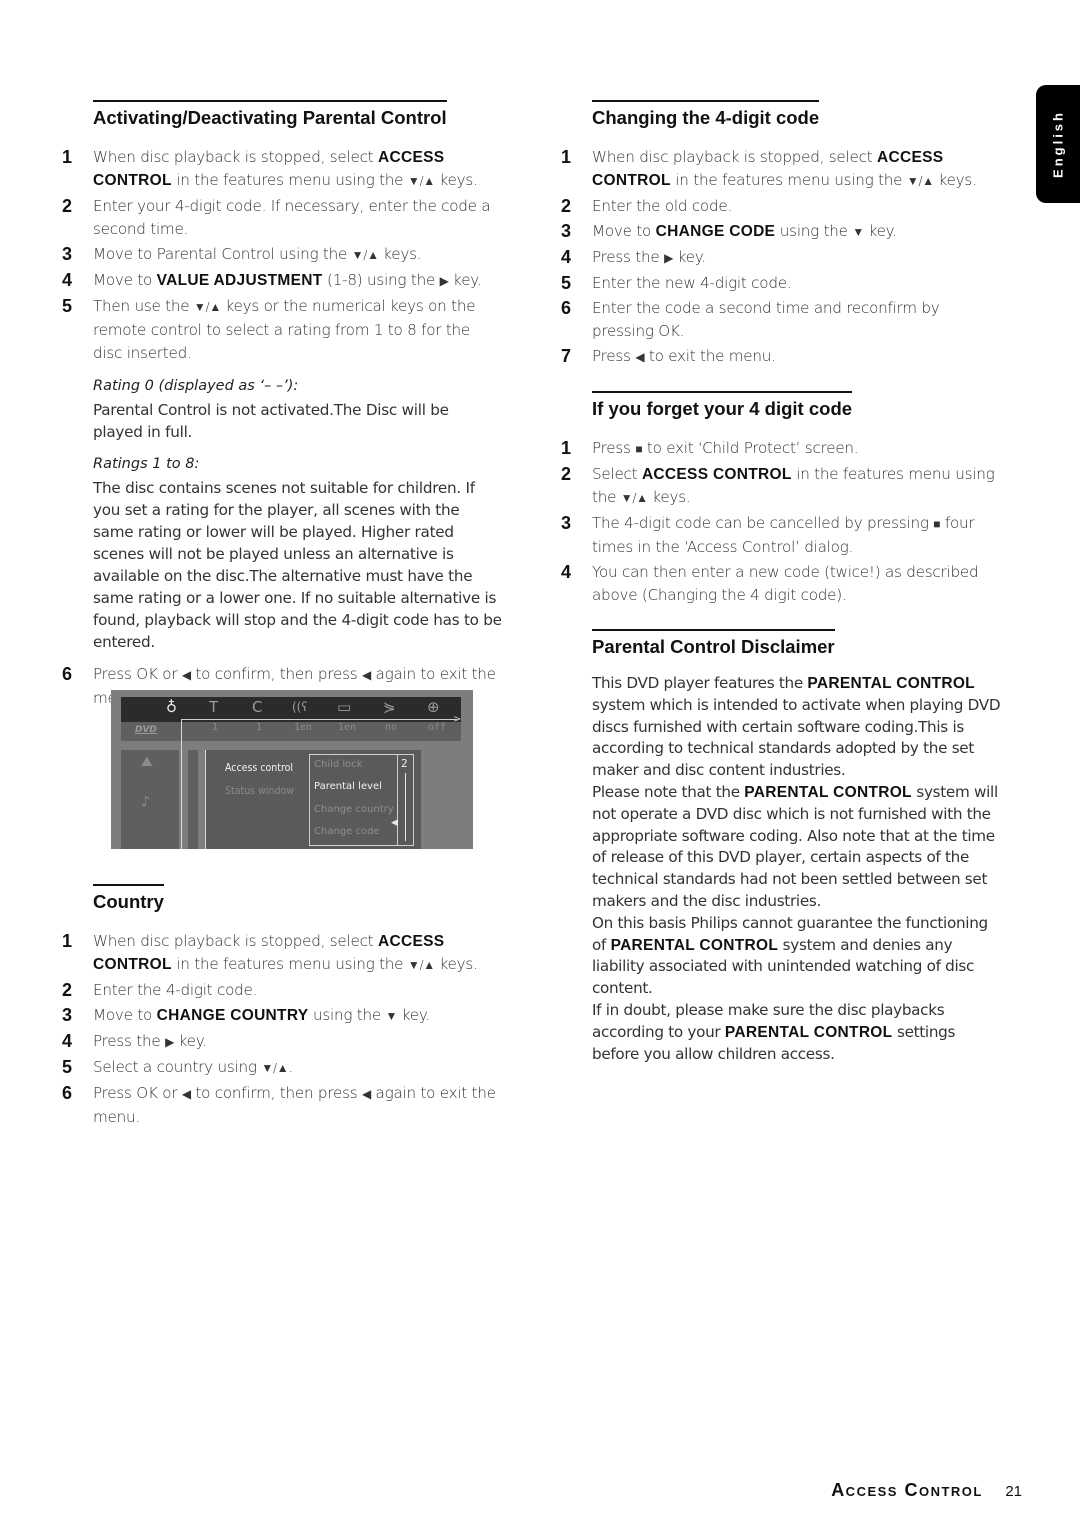 The height and width of the screenshot is (1528, 1080). Describe the element at coordinates (319, 719) in the screenshot. I see `osd-arrow-line` at that location.